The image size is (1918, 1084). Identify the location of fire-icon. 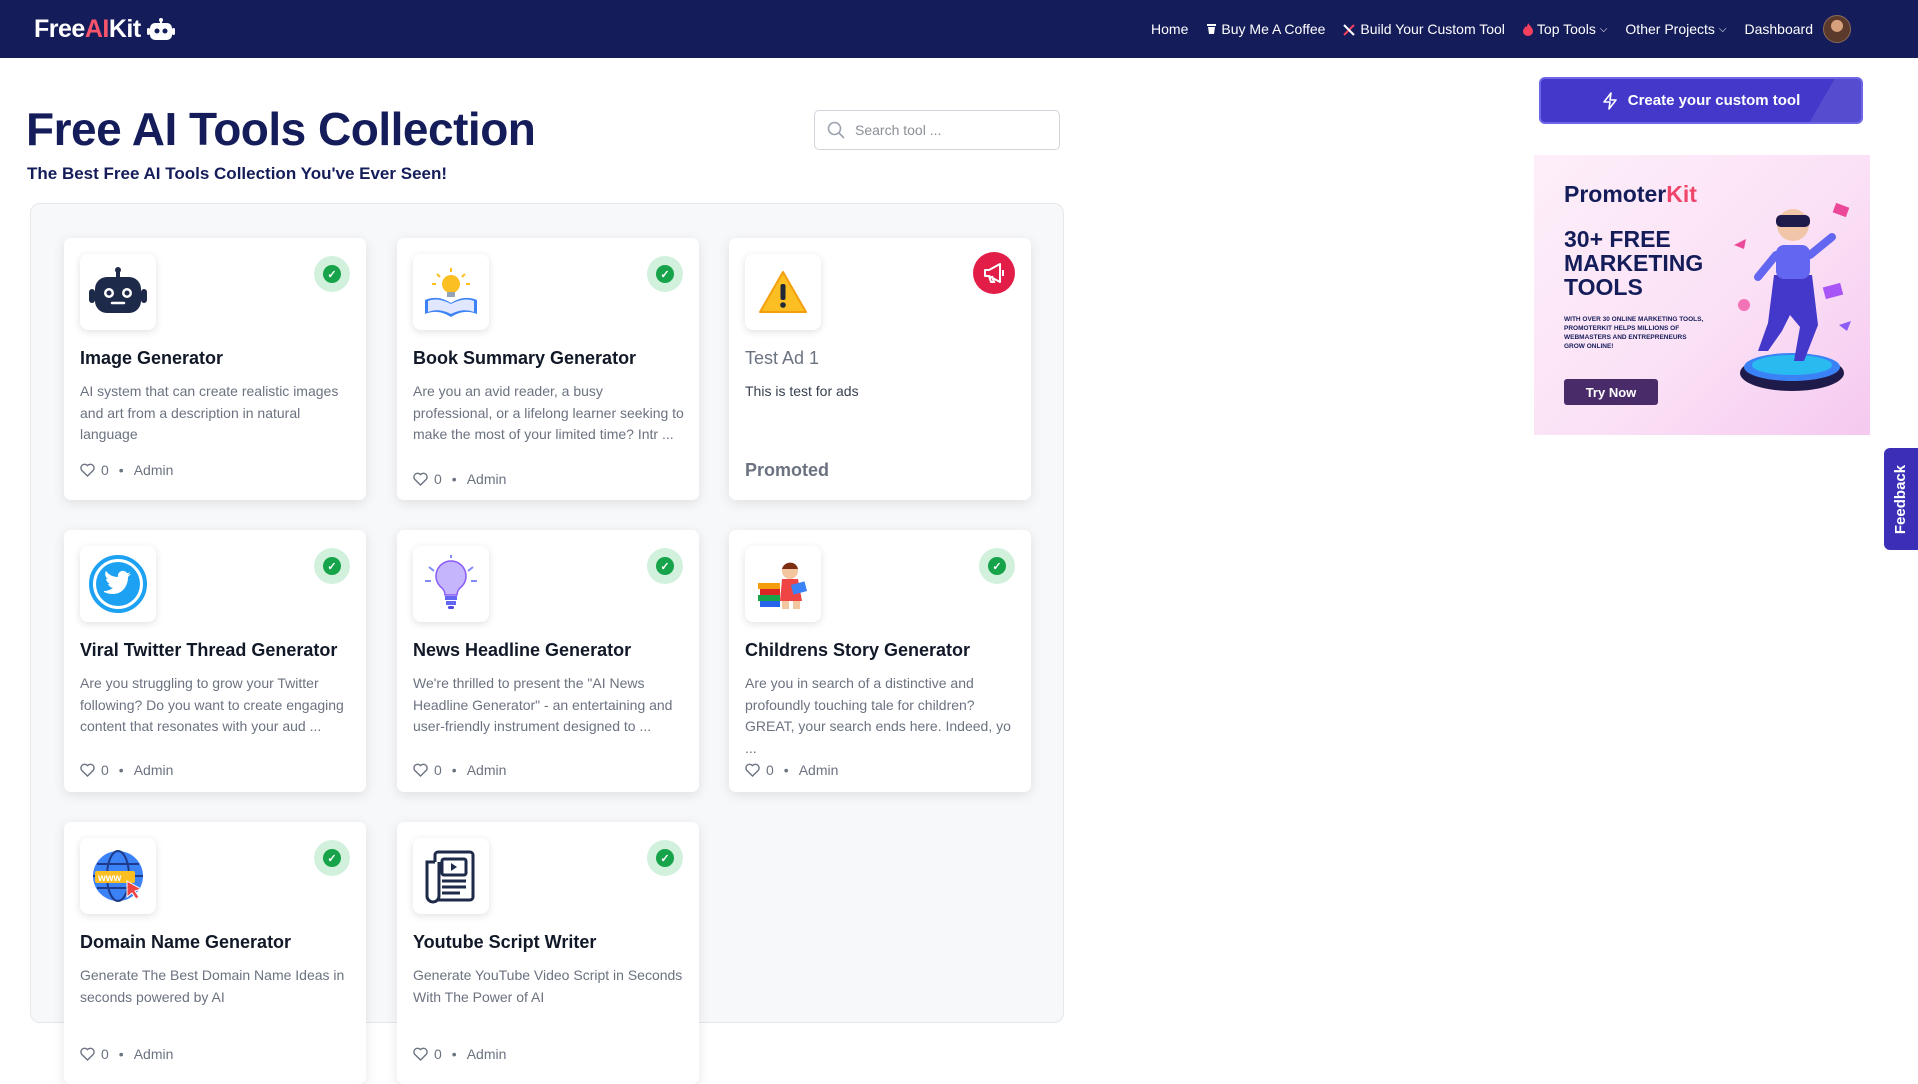
(1527, 29).